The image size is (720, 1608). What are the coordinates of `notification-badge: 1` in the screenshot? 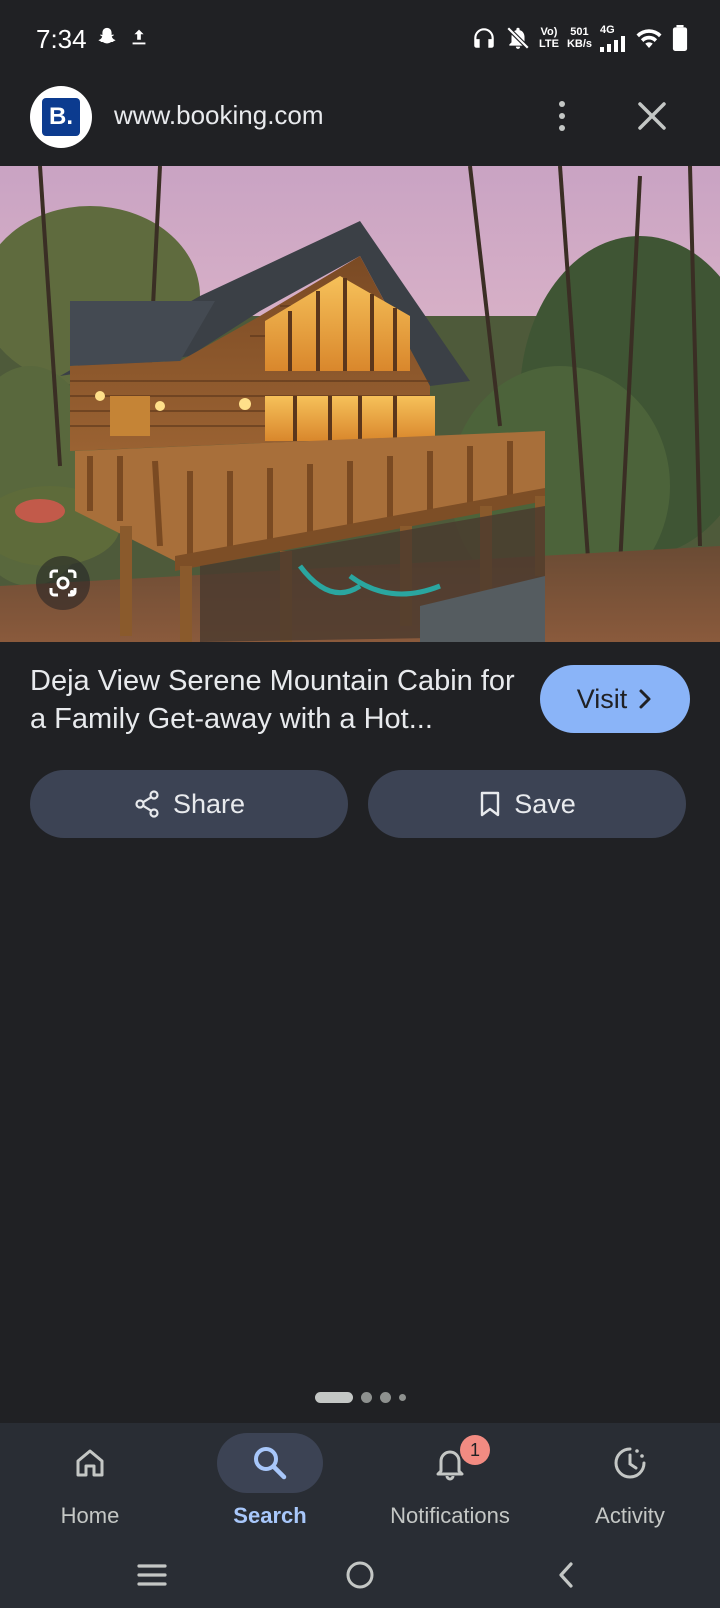 It's located at (475, 1450).